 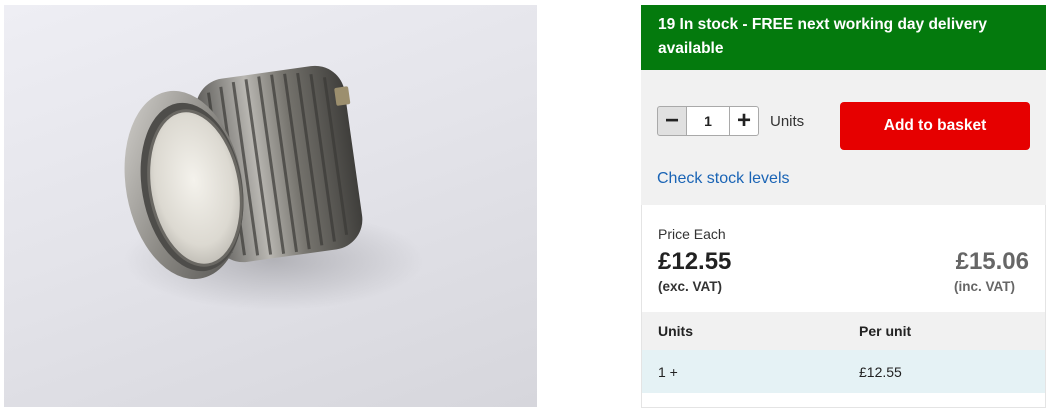 What do you see at coordinates (744, 121) in the screenshot?
I see `increase-quantity-button: +` at bounding box center [744, 121].